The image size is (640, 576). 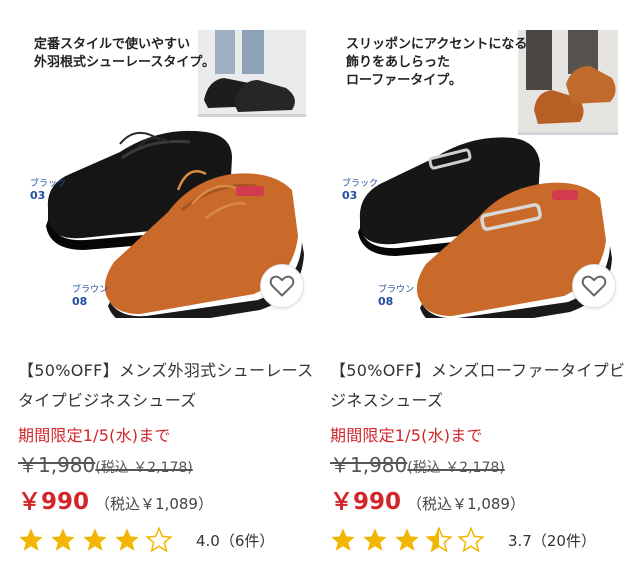 What do you see at coordinates (552, 540) in the screenshot?
I see `rating-text: 3.7（20件）` at bounding box center [552, 540].